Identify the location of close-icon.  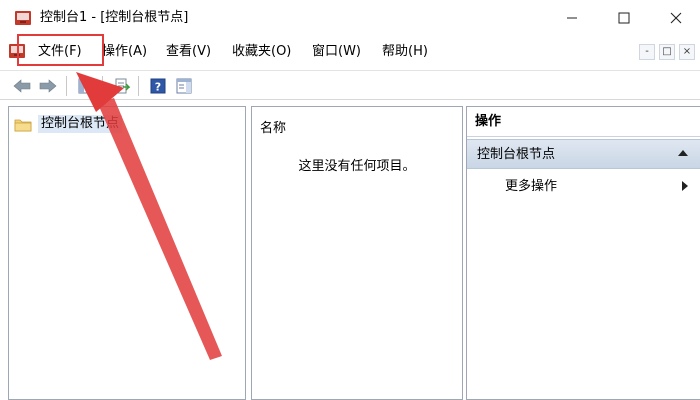
(676, 18).